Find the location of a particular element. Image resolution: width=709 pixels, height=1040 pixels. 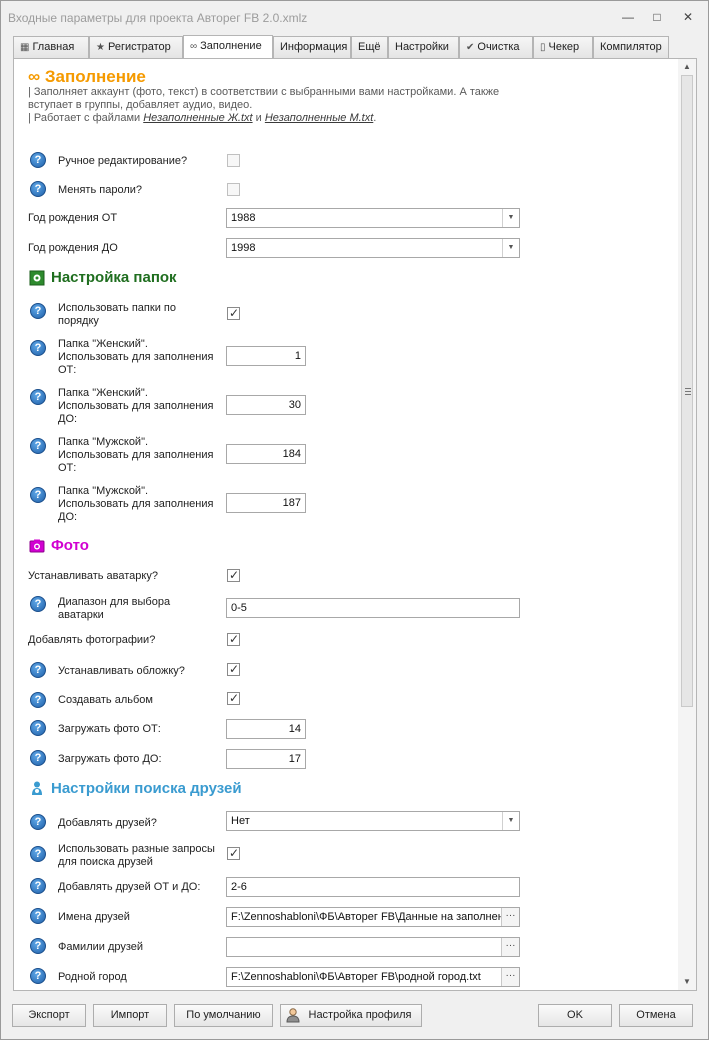

avatar-range-label: Диапазон для выбора аватарки is located at coordinates (114, 608).